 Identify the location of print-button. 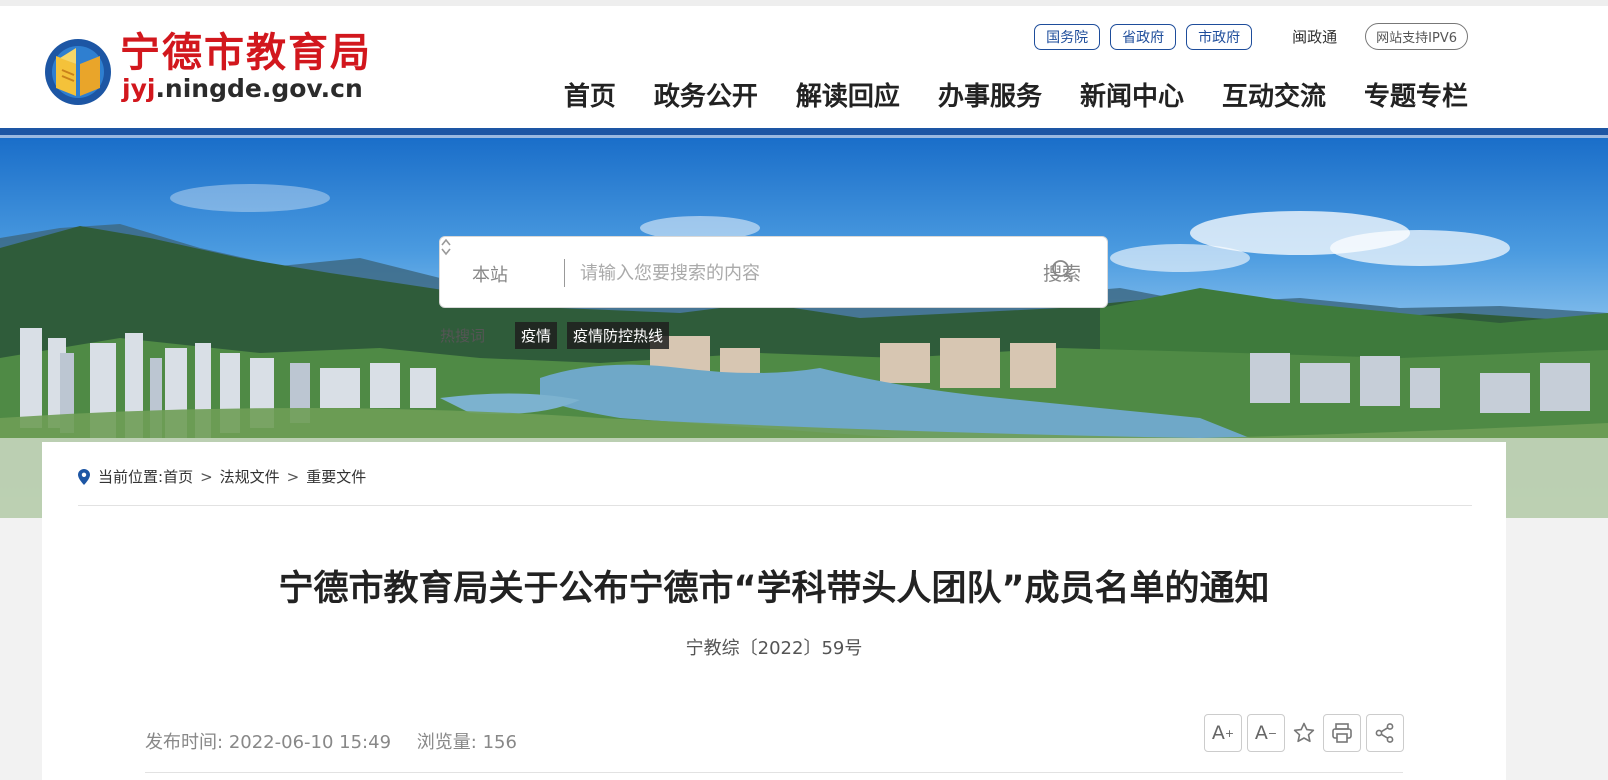
(1342, 733).